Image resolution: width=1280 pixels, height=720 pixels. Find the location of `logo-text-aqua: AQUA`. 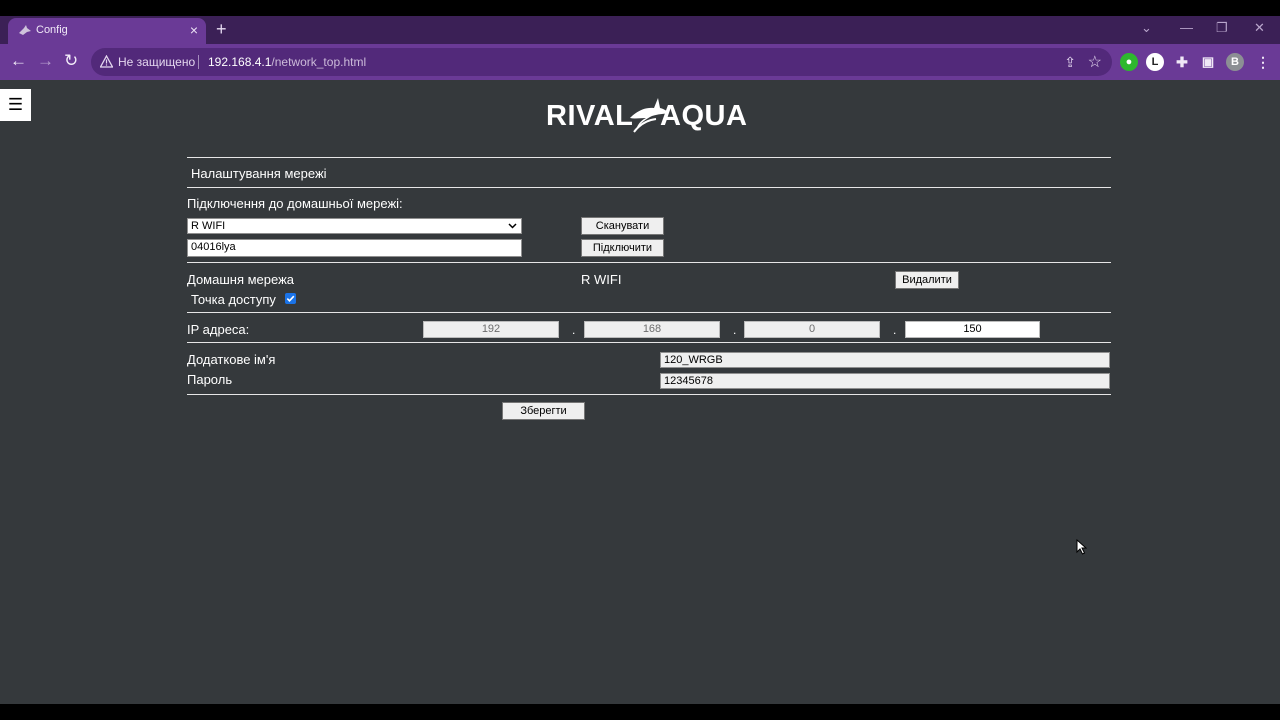

logo-text-aqua: AQUA is located at coordinates (704, 116).